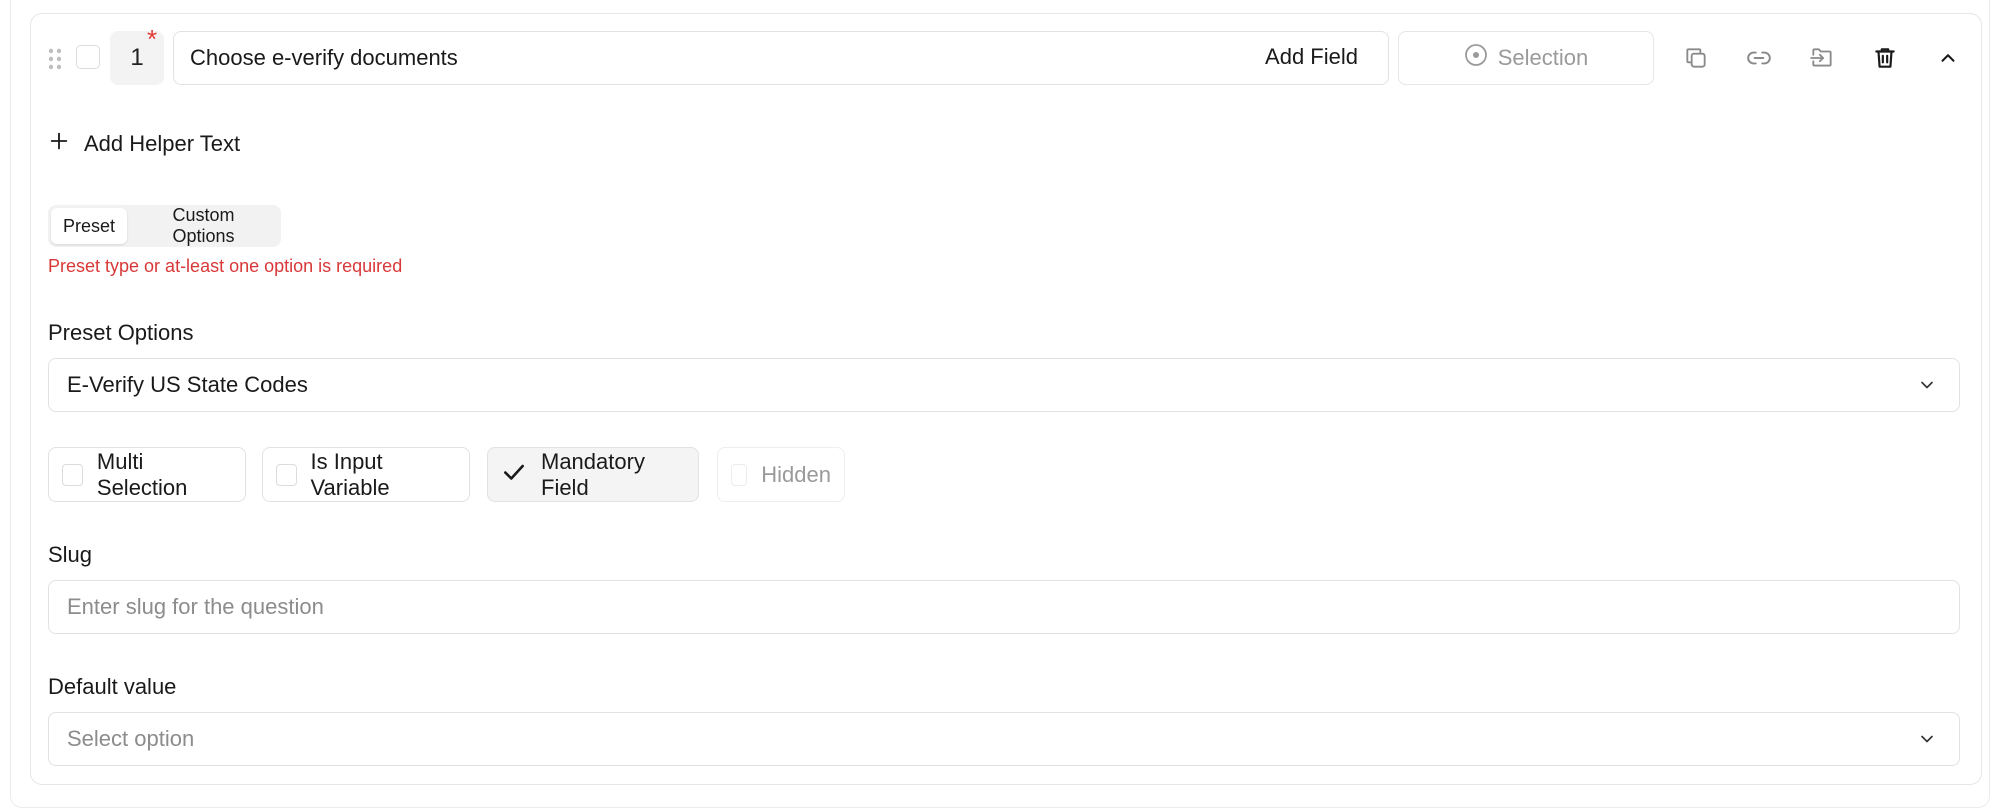 This screenshot has height=808, width=2000. What do you see at coordinates (112, 686) in the screenshot?
I see `default-value-label: Default value` at bounding box center [112, 686].